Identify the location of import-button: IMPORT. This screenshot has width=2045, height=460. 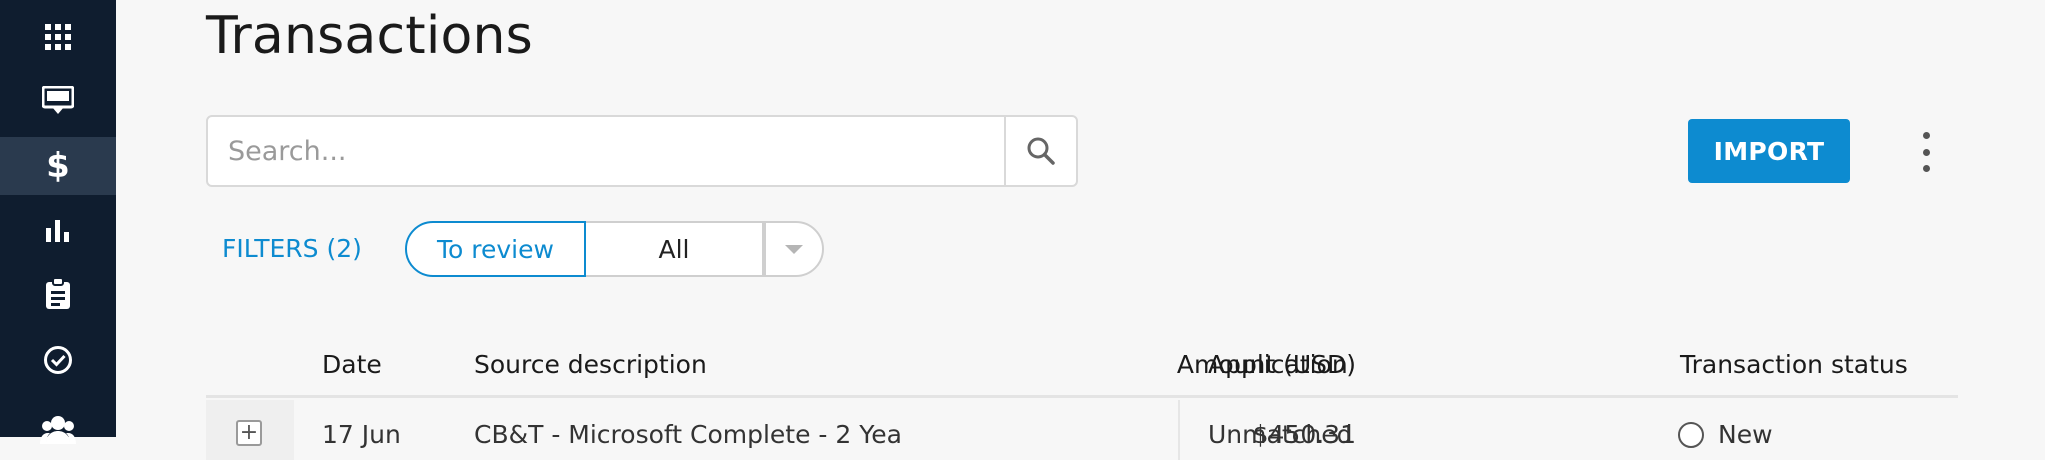
(1769, 151).